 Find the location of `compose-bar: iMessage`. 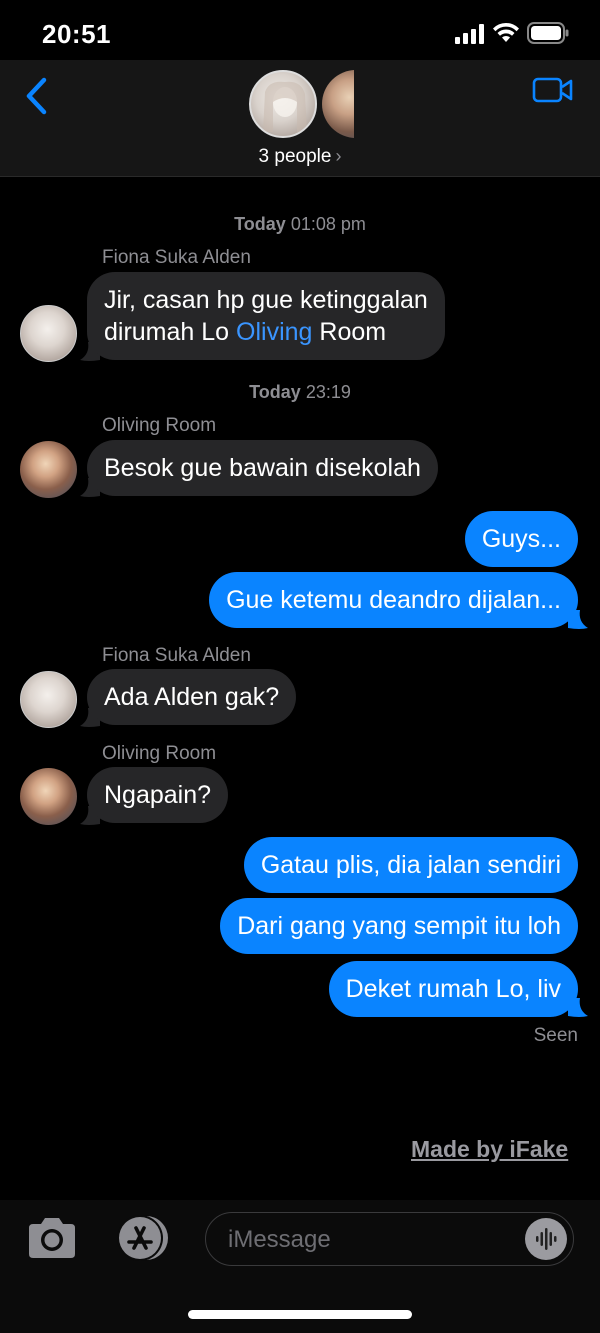

compose-bar: iMessage is located at coordinates (300, 1266).